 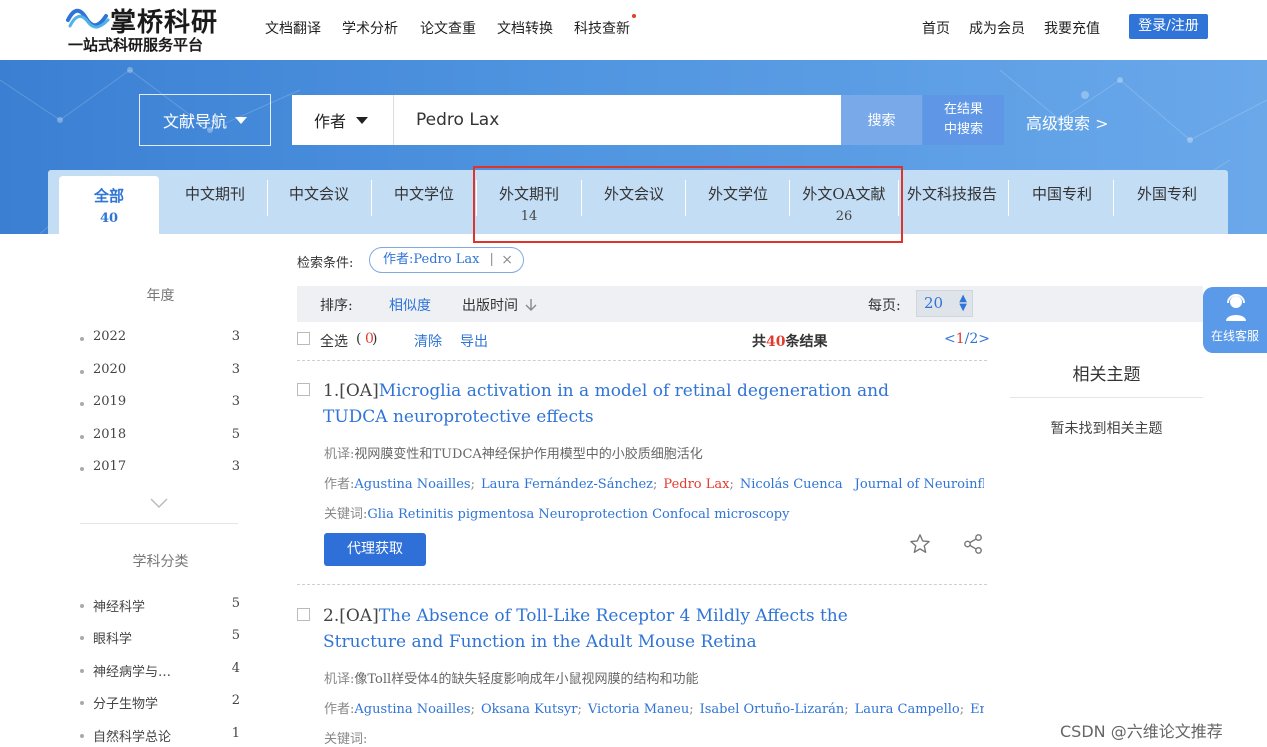 What do you see at coordinates (334, 341) in the screenshot?
I see `select-all-label: 全选` at bounding box center [334, 341].